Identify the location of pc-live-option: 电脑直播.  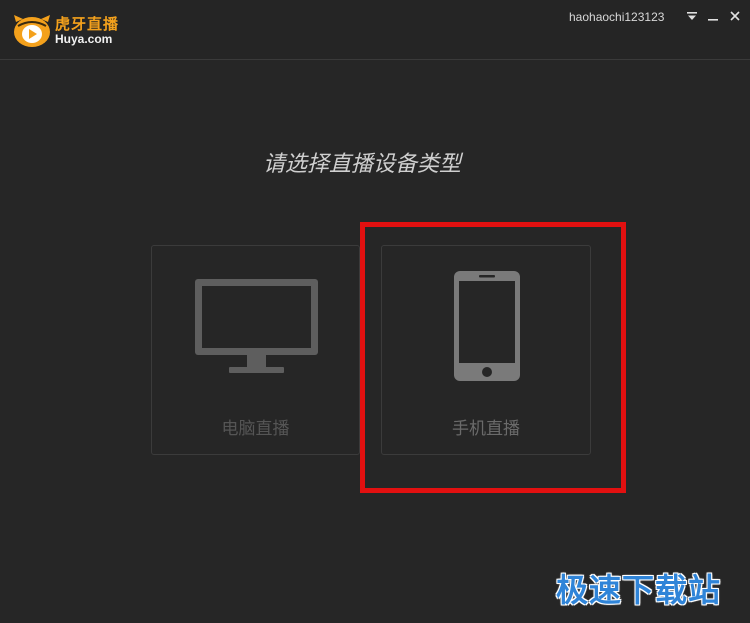
(255, 350).